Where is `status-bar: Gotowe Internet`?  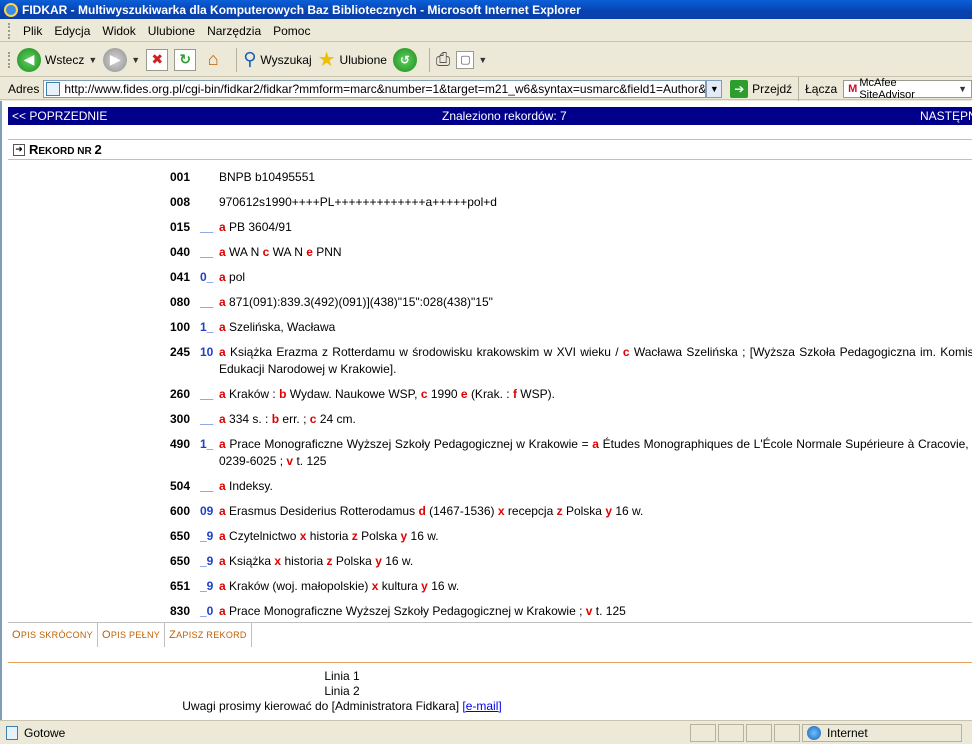
status-bar: Gotowe Internet is located at coordinates (486, 732).